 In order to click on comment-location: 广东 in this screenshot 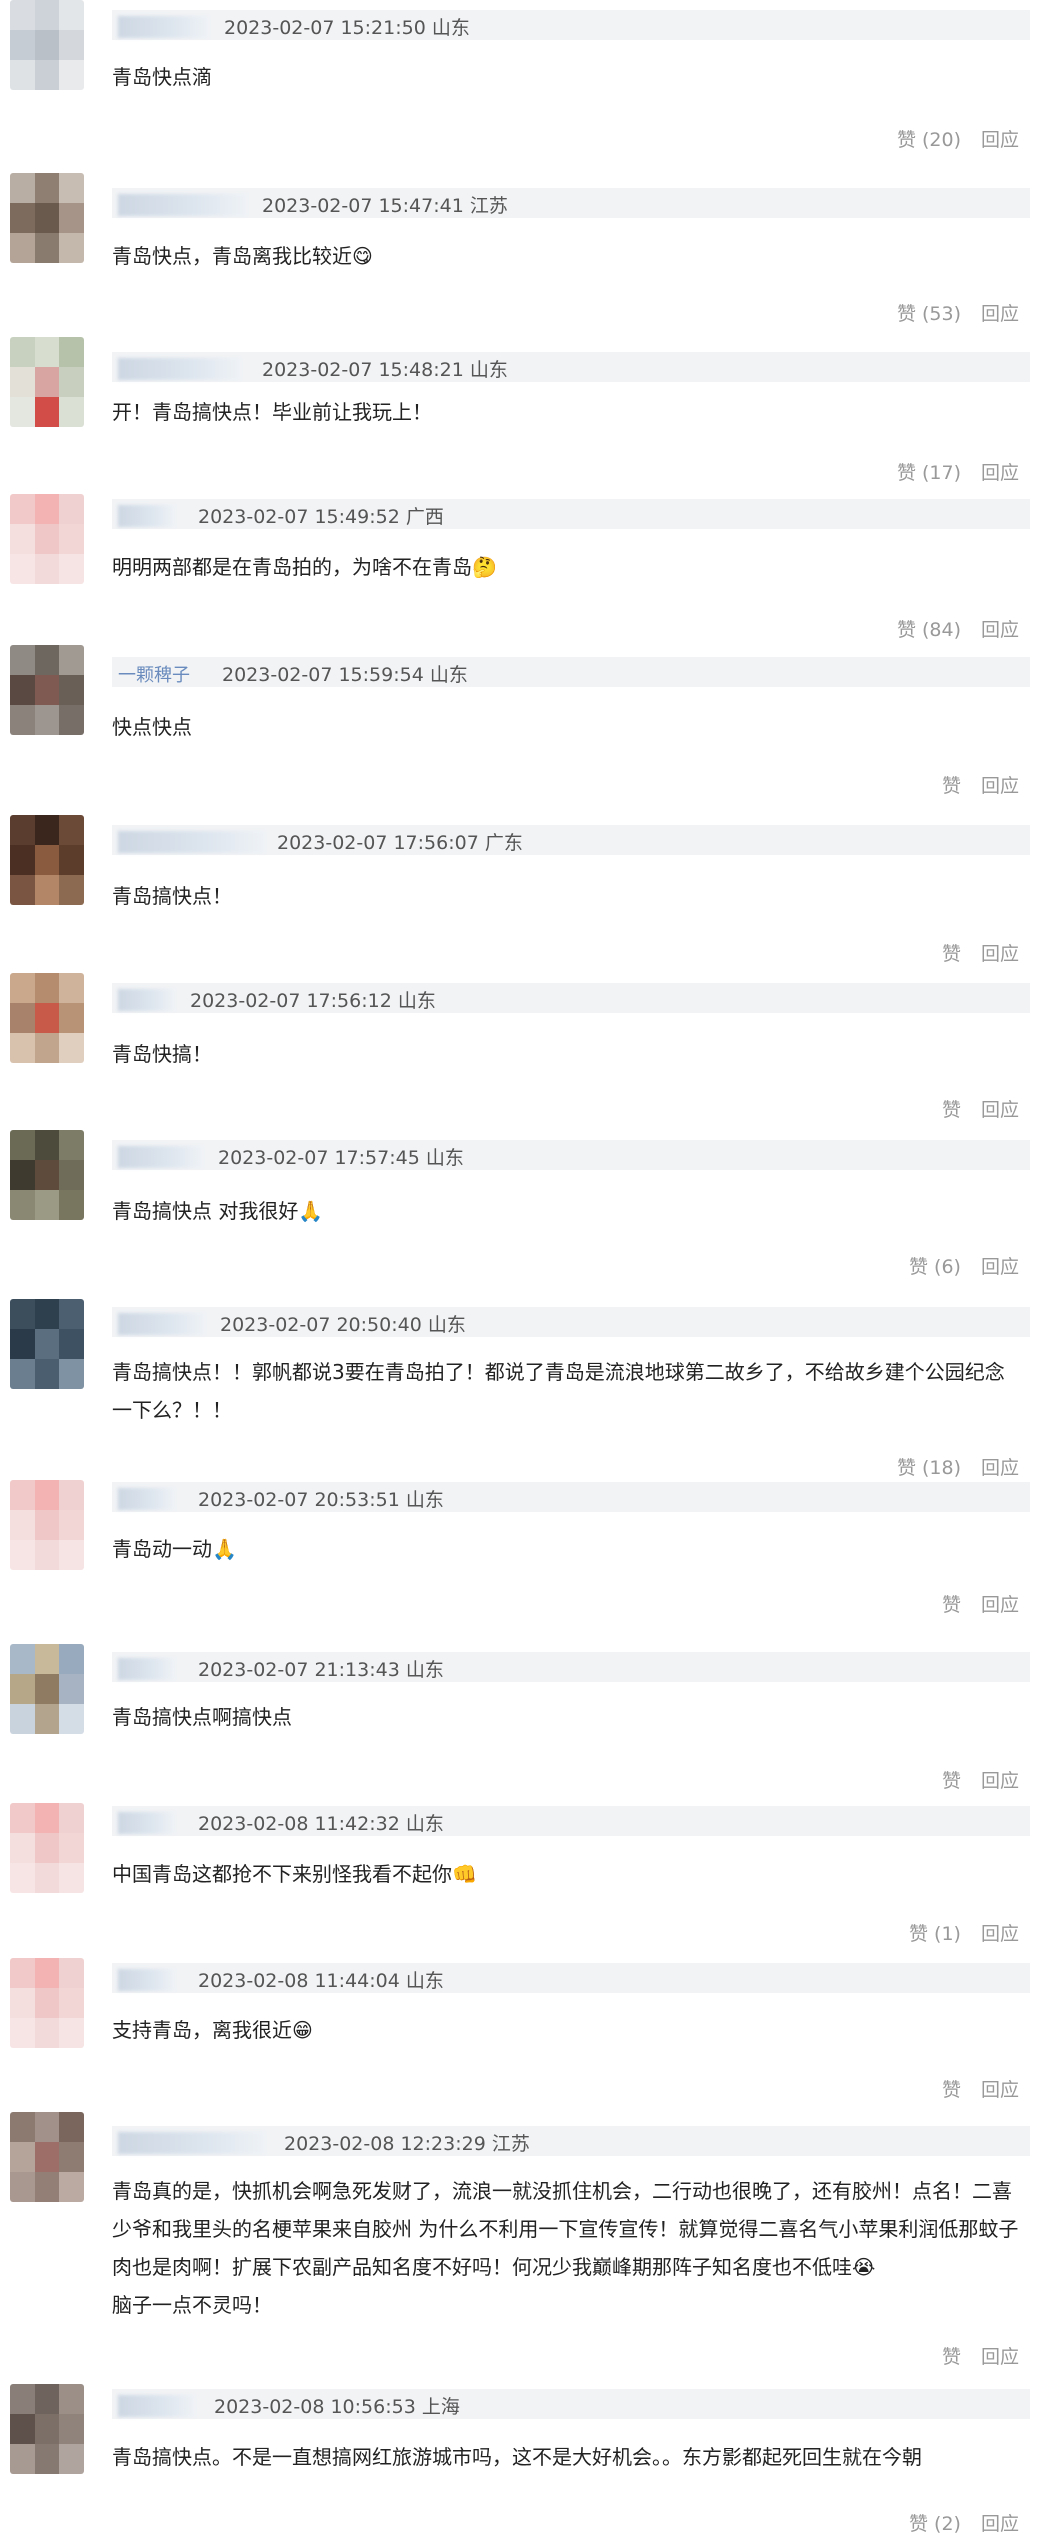, I will do `click(503, 843)`.